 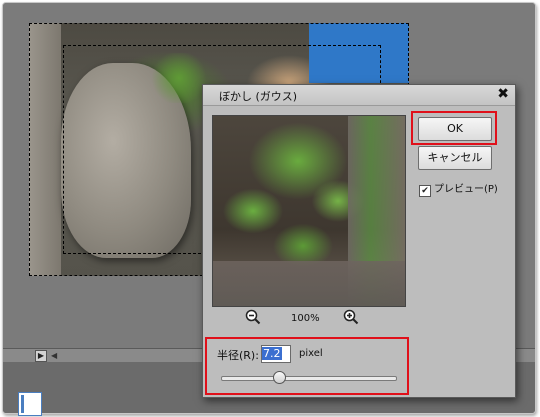 I want to click on zoom-level: 100%, so click(x=305, y=318).